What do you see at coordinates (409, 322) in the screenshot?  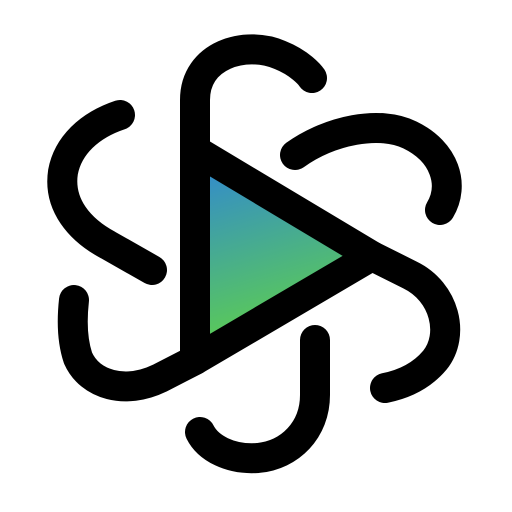 I see `right-hook` at bounding box center [409, 322].